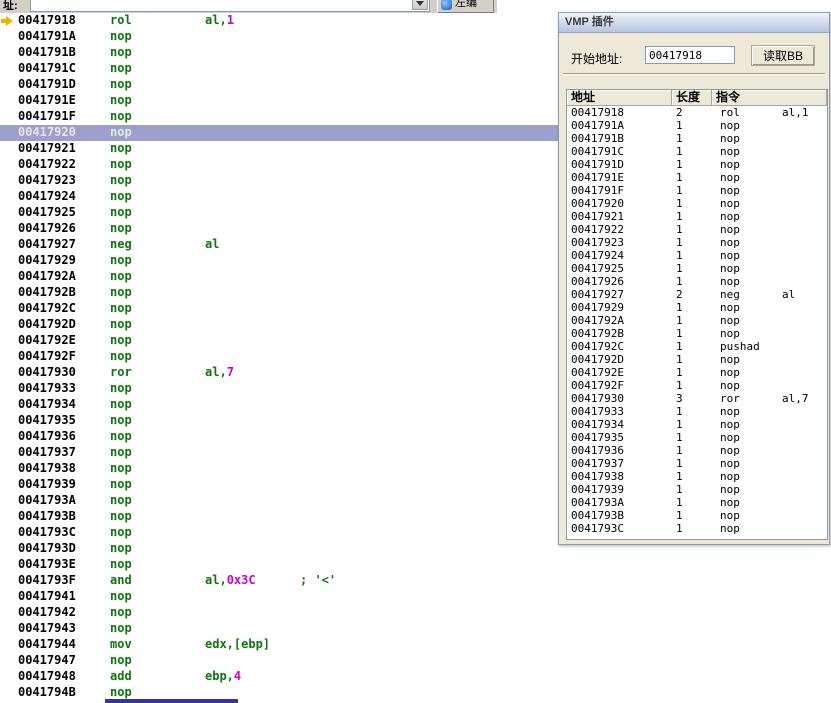  I want to click on instruction-address: 00417943, so click(47, 628).